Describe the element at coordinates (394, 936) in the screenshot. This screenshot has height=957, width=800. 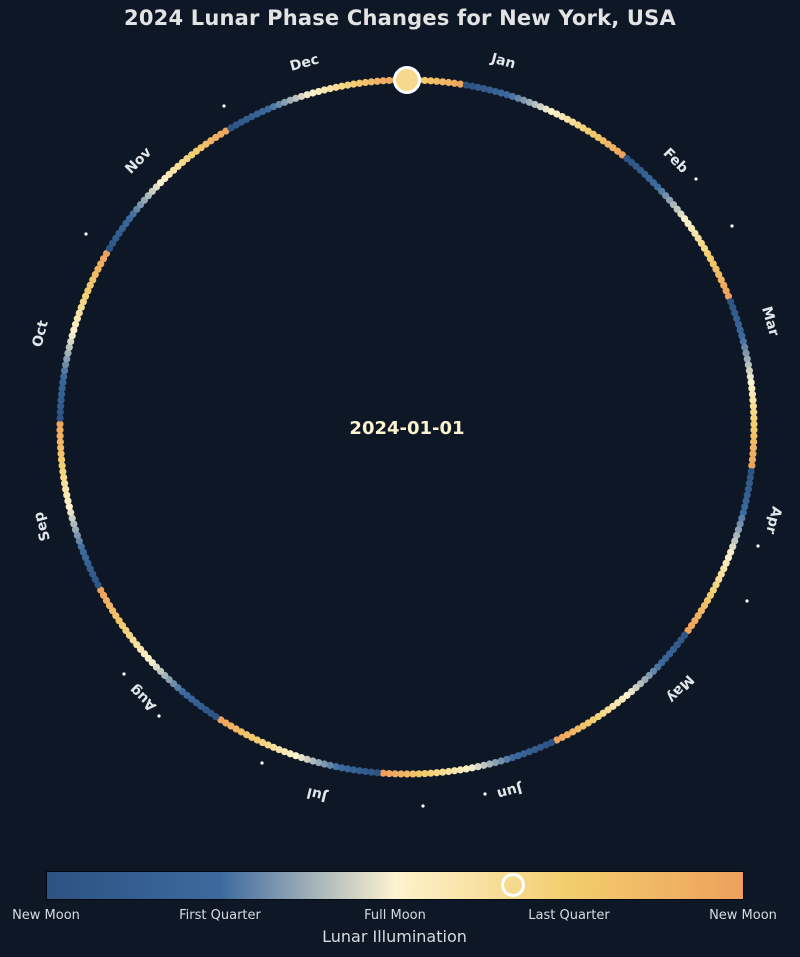
I see `colorbar-label: Lunar Illumination` at that location.